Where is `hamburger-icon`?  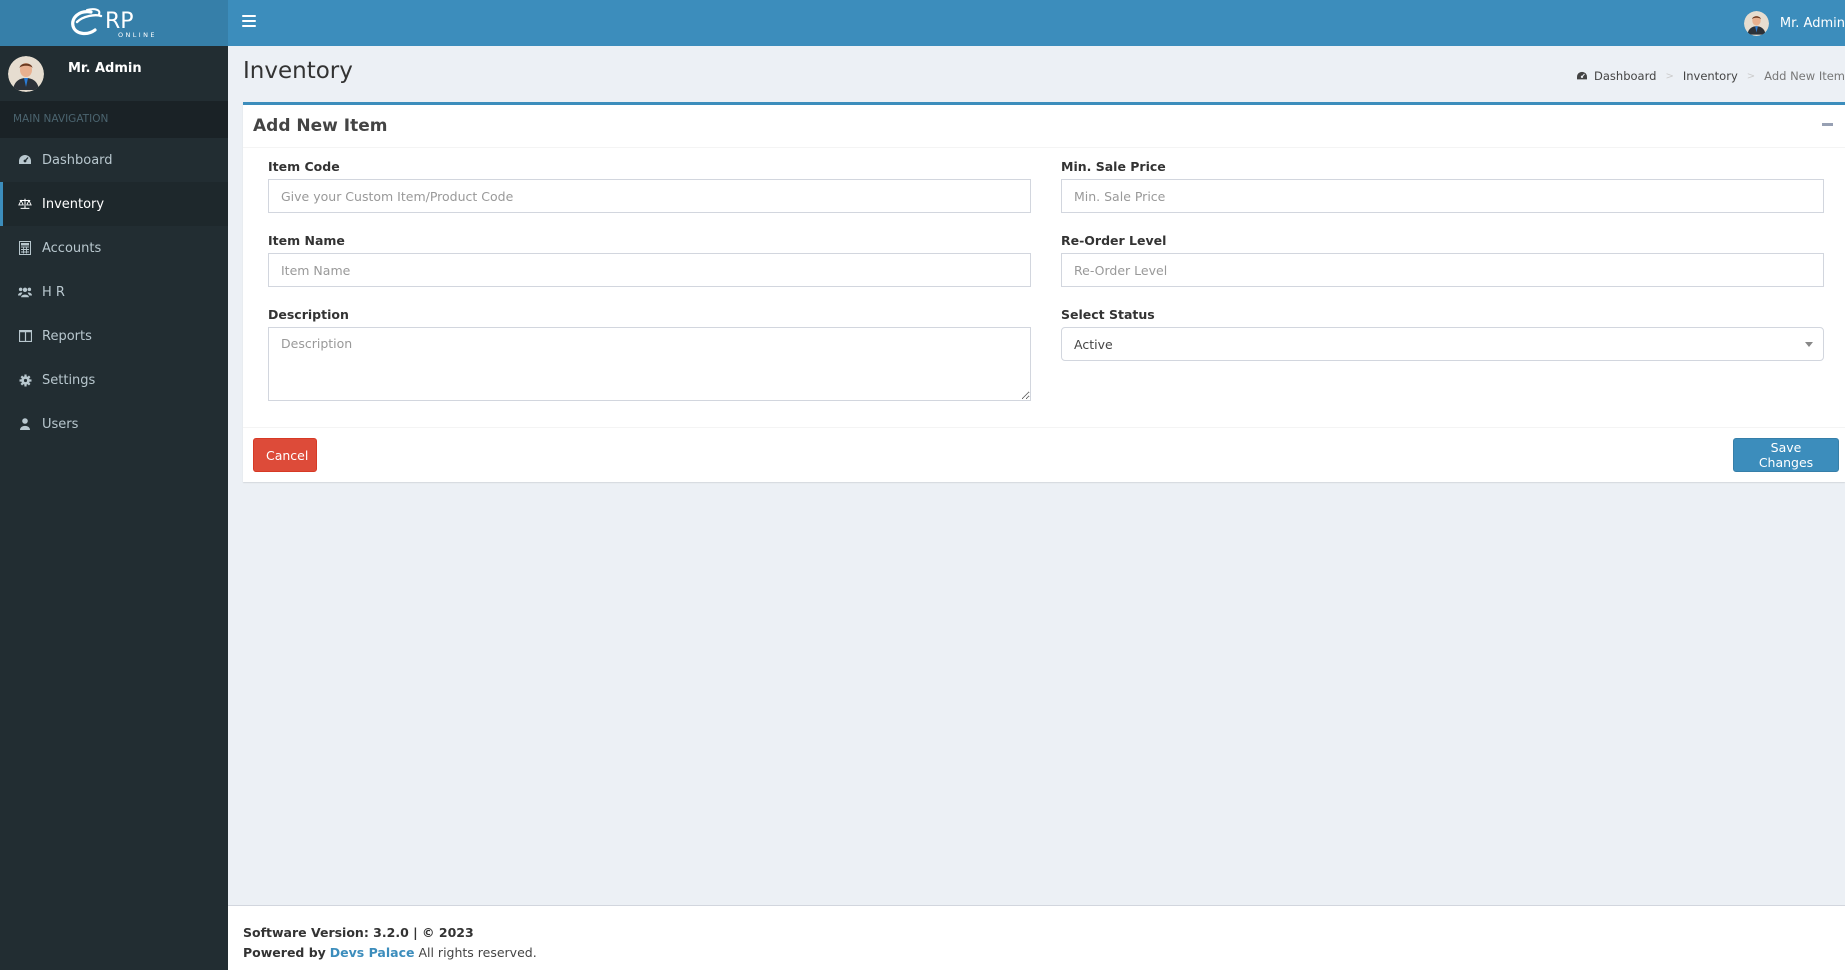 hamburger-icon is located at coordinates (249, 21).